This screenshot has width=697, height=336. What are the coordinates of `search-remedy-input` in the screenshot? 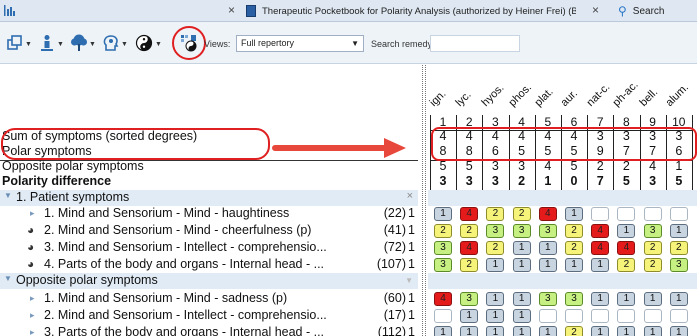 It's located at (475, 43).